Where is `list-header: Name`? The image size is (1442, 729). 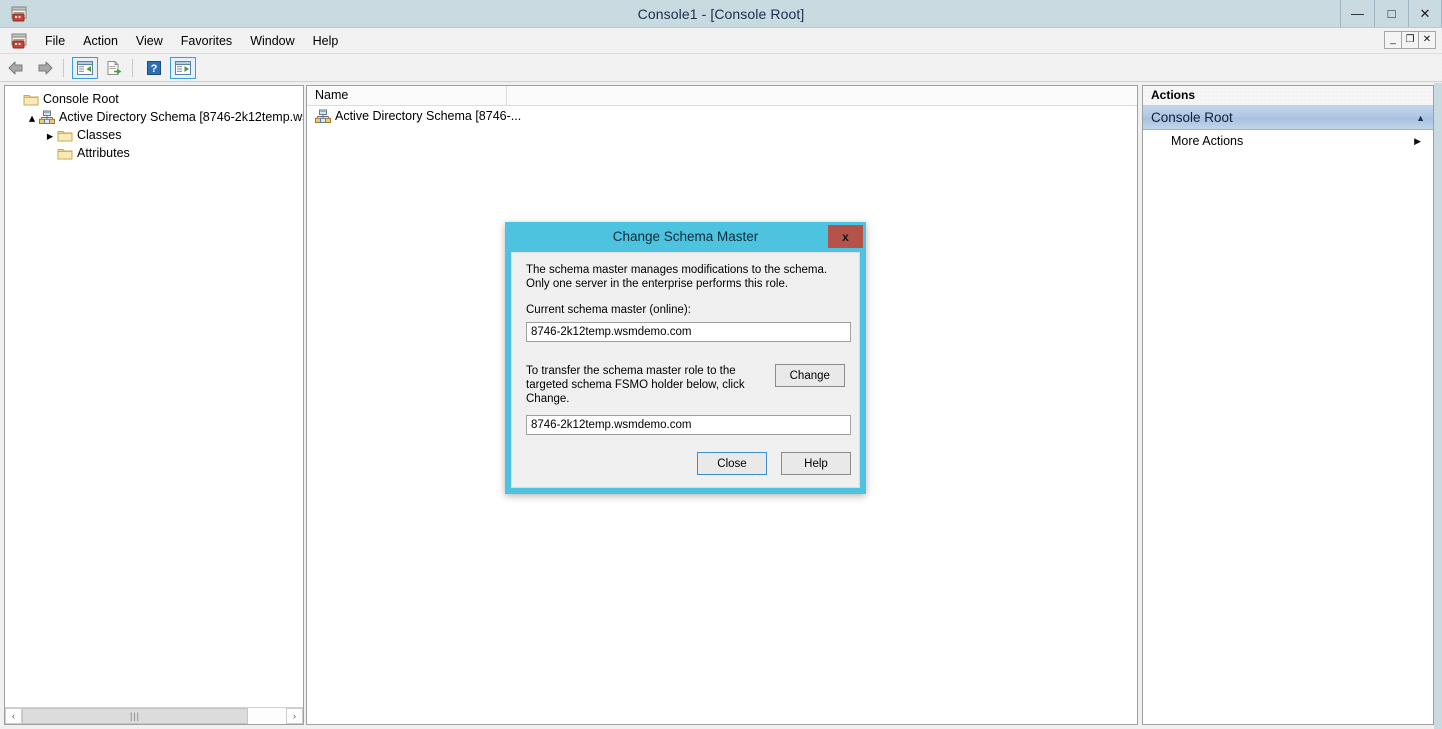
list-header: Name is located at coordinates (722, 96).